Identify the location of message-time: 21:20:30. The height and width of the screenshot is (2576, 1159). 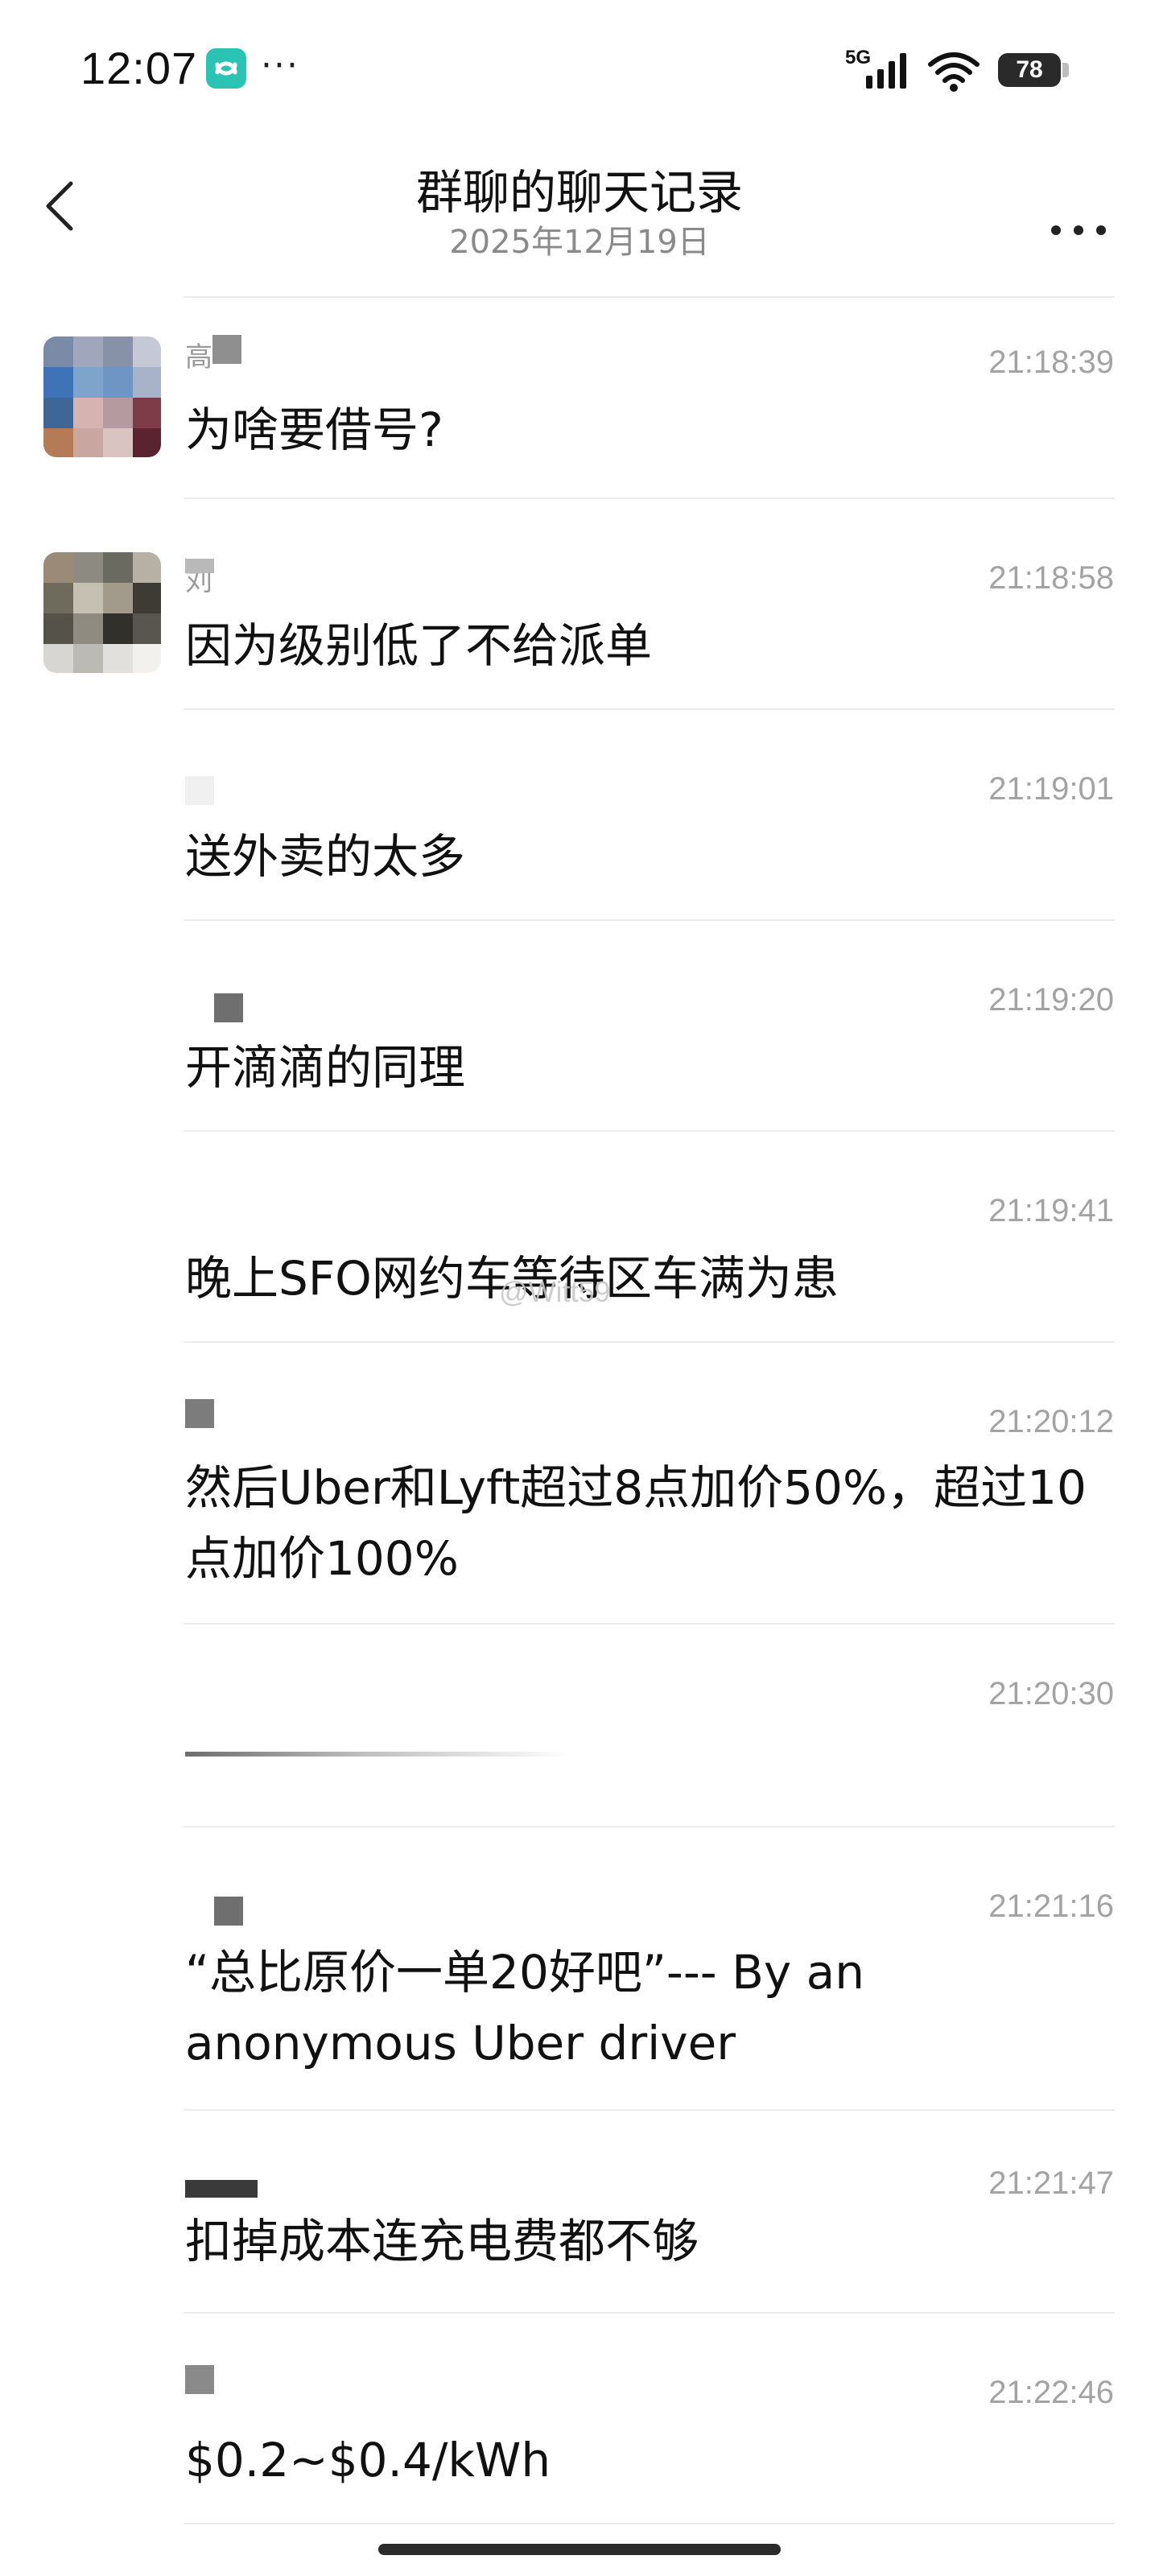
(1051, 1693).